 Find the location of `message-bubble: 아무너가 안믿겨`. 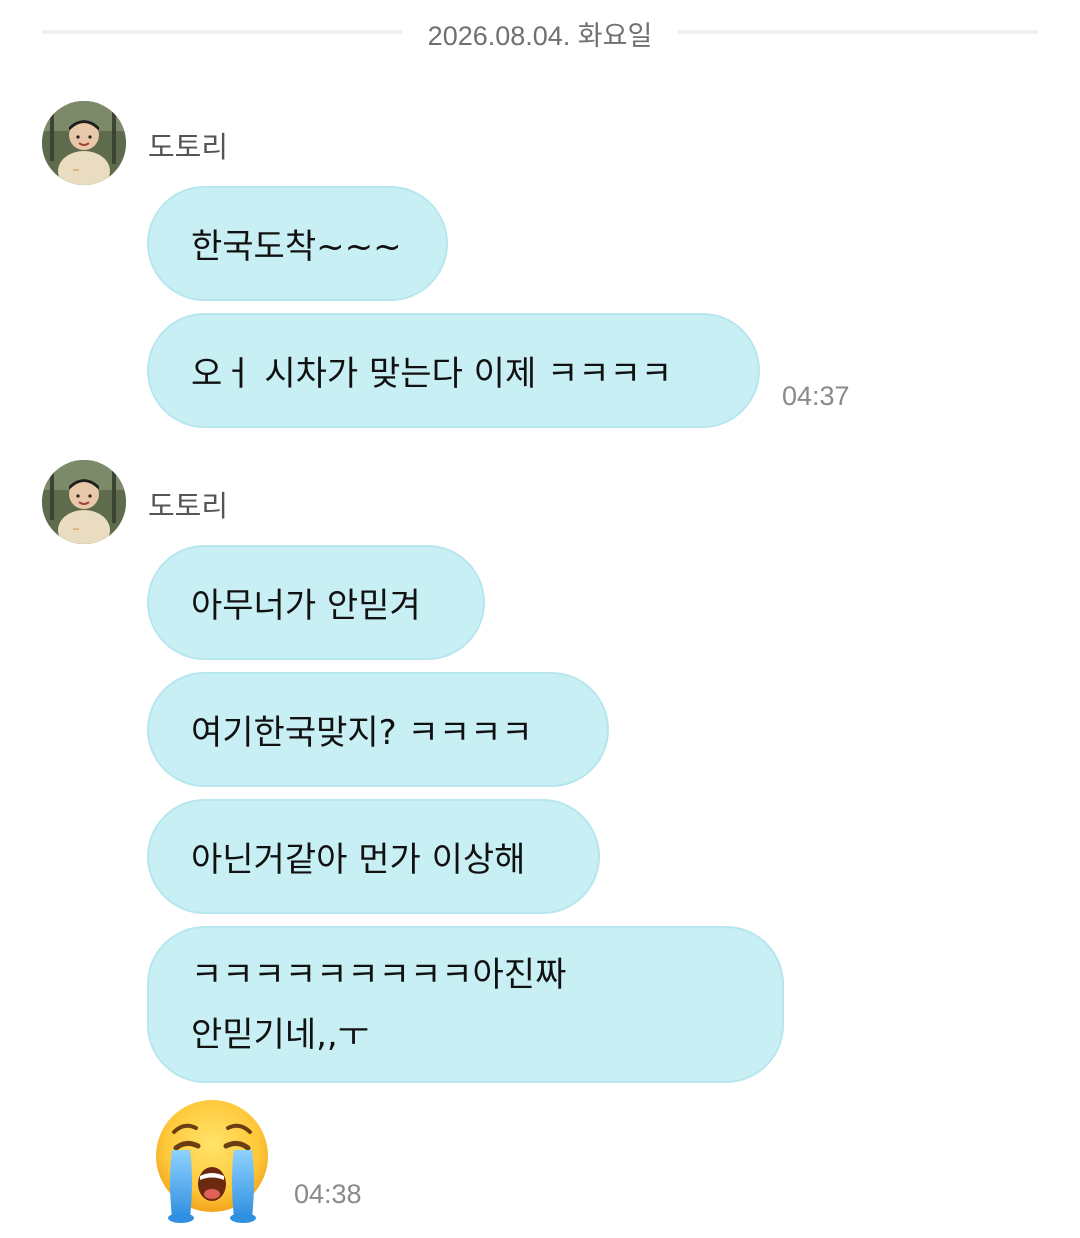

message-bubble: 아무너가 안믿겨 is located at coordinates (316, 602).